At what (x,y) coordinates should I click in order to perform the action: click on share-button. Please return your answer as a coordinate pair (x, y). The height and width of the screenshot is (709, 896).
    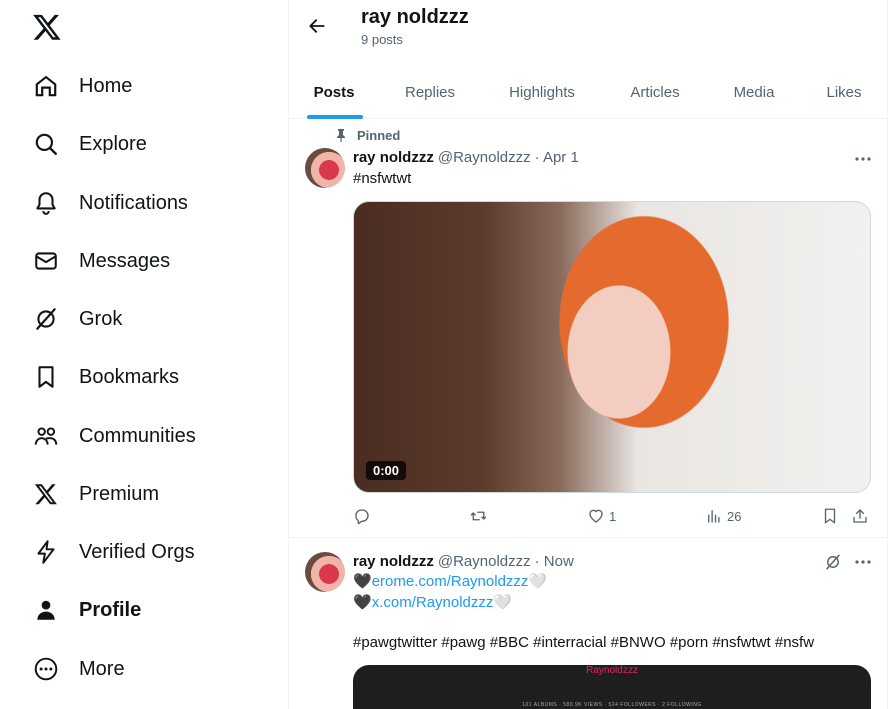
    Looking at the image, I should click on (860, 516).